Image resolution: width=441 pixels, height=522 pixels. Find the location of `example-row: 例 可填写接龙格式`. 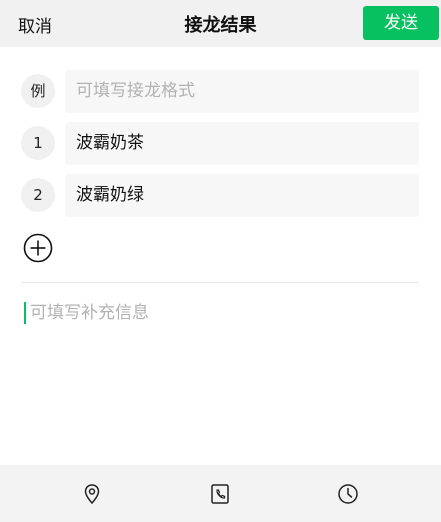

example-row: 例 可填写接龙格式 is located at coordinates (220, 91).